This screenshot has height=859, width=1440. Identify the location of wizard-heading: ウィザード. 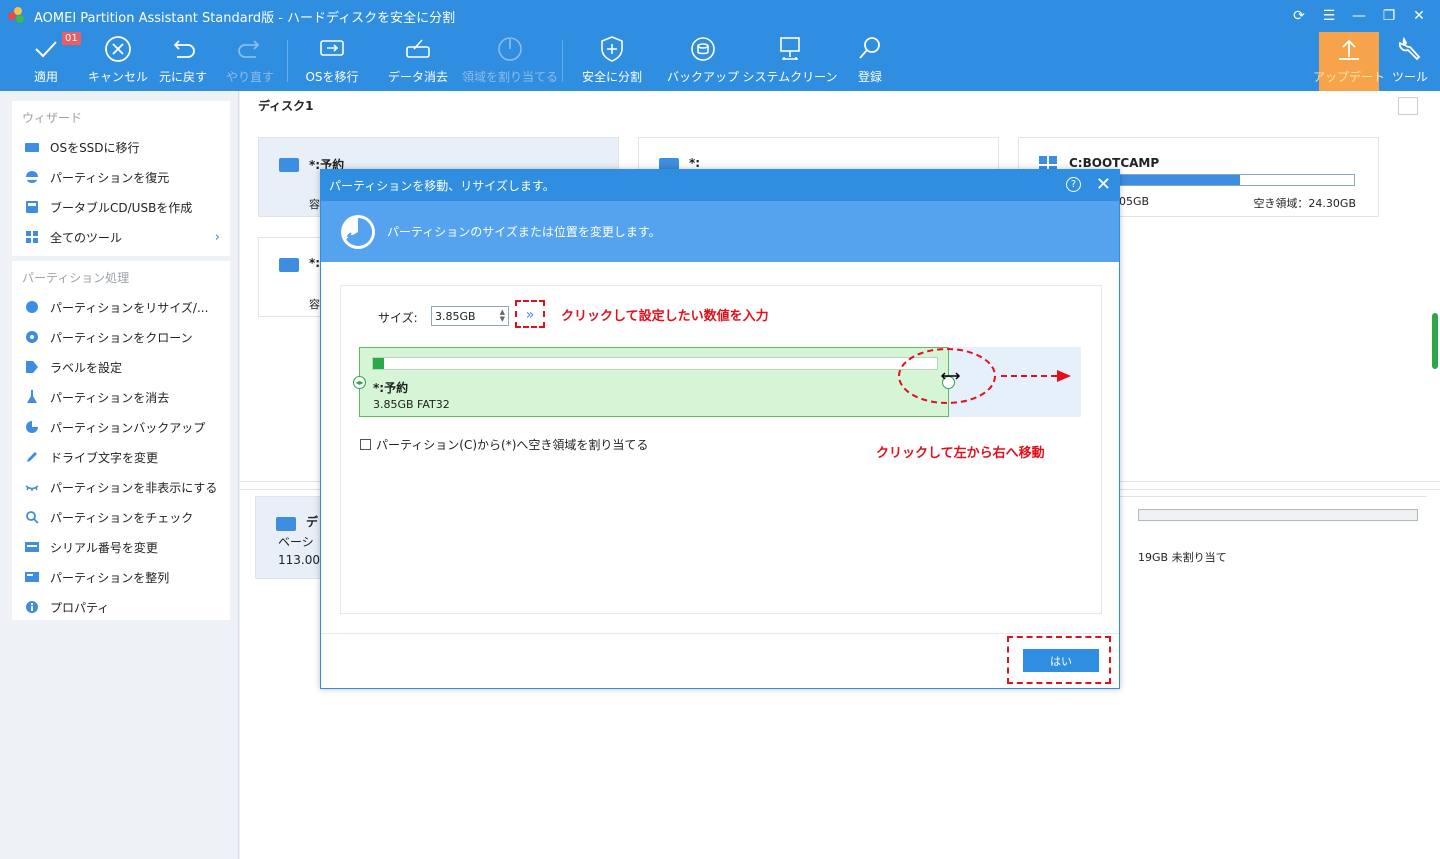
(52, 118).